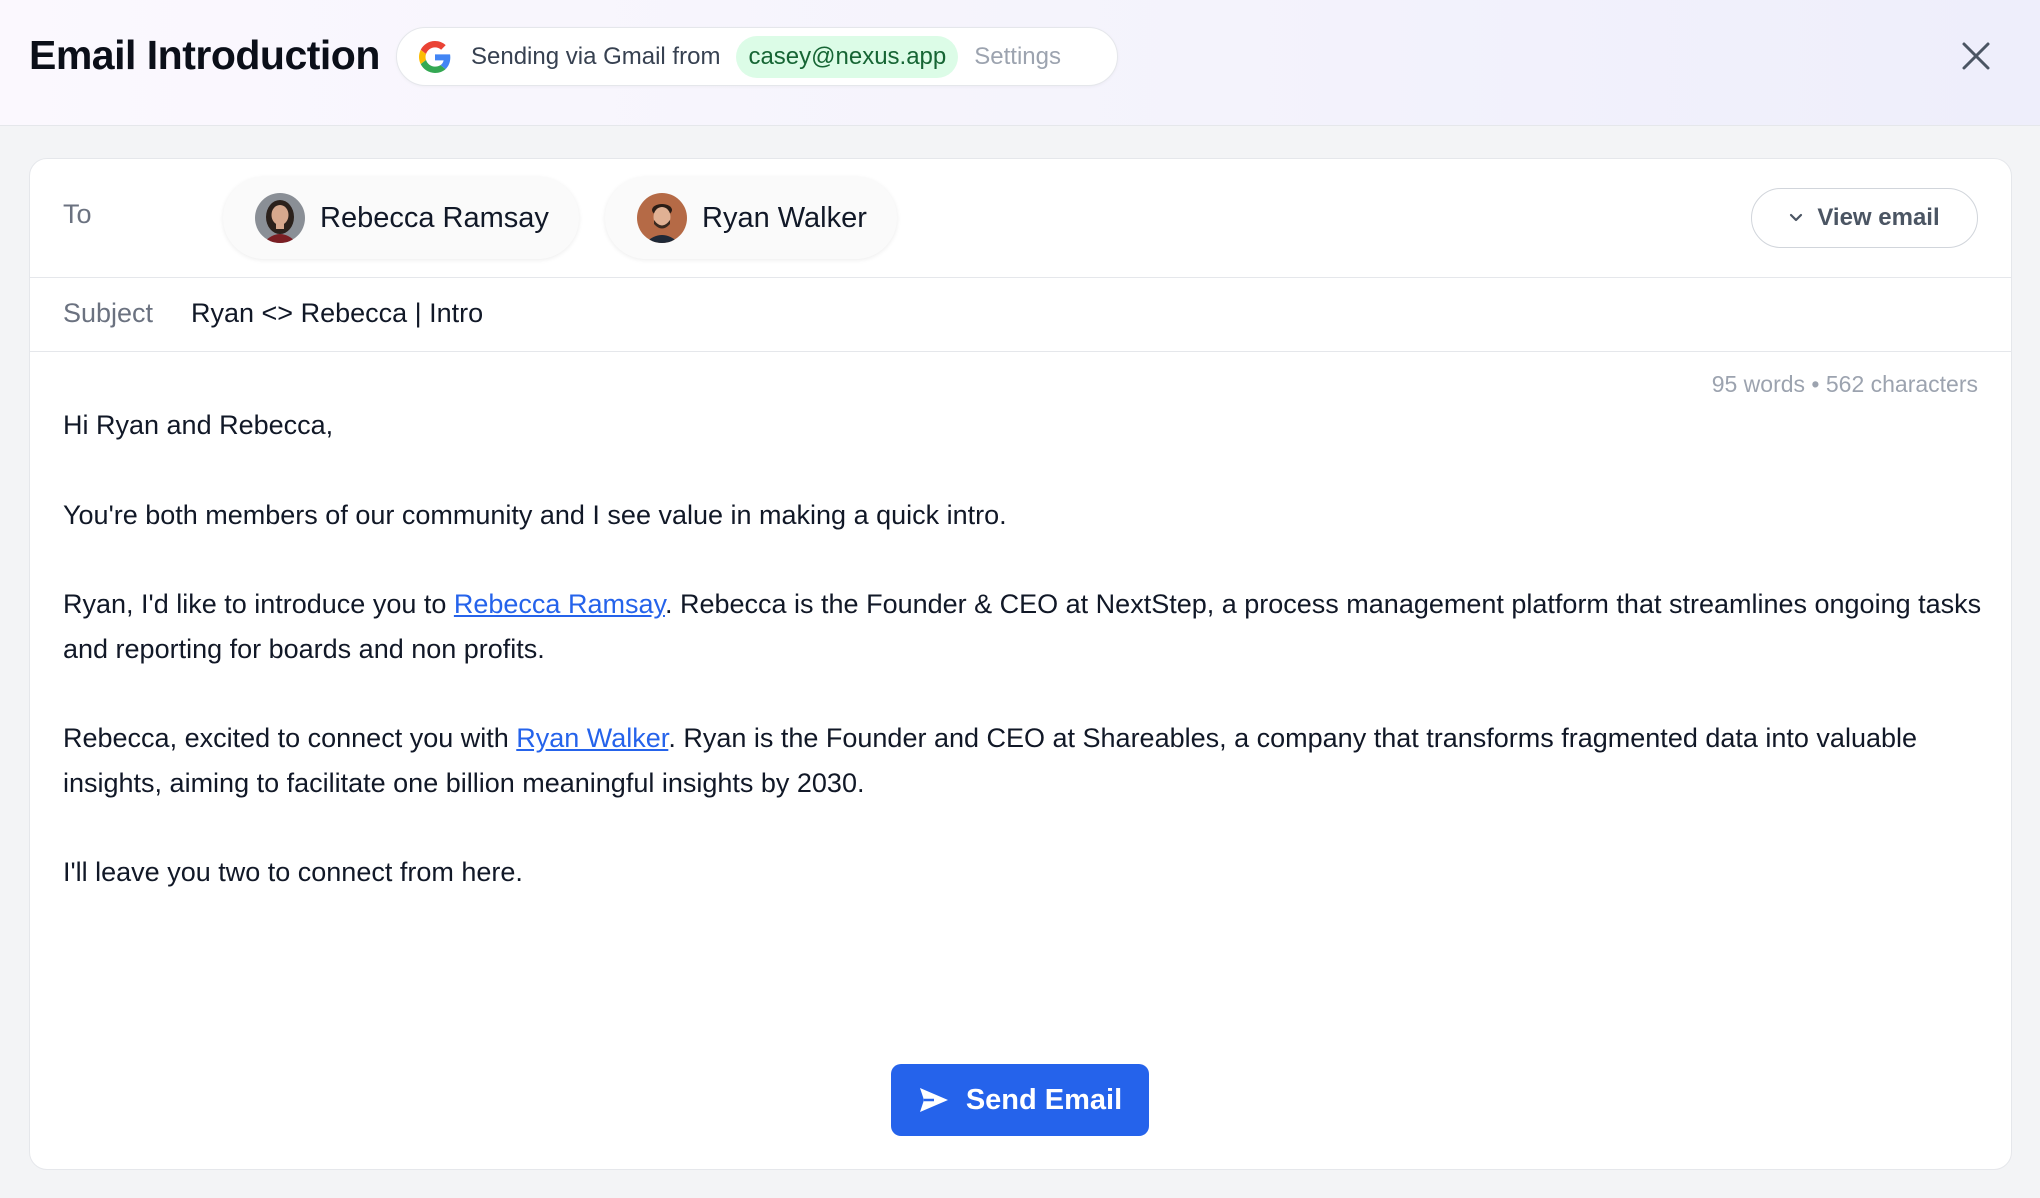 The height and width of the screenshot is (1198, 2040). What do you see at coordinates (1878, 217) in the screenshot?
I see `view-email-label: View email` at bounding box center [1878, 217].